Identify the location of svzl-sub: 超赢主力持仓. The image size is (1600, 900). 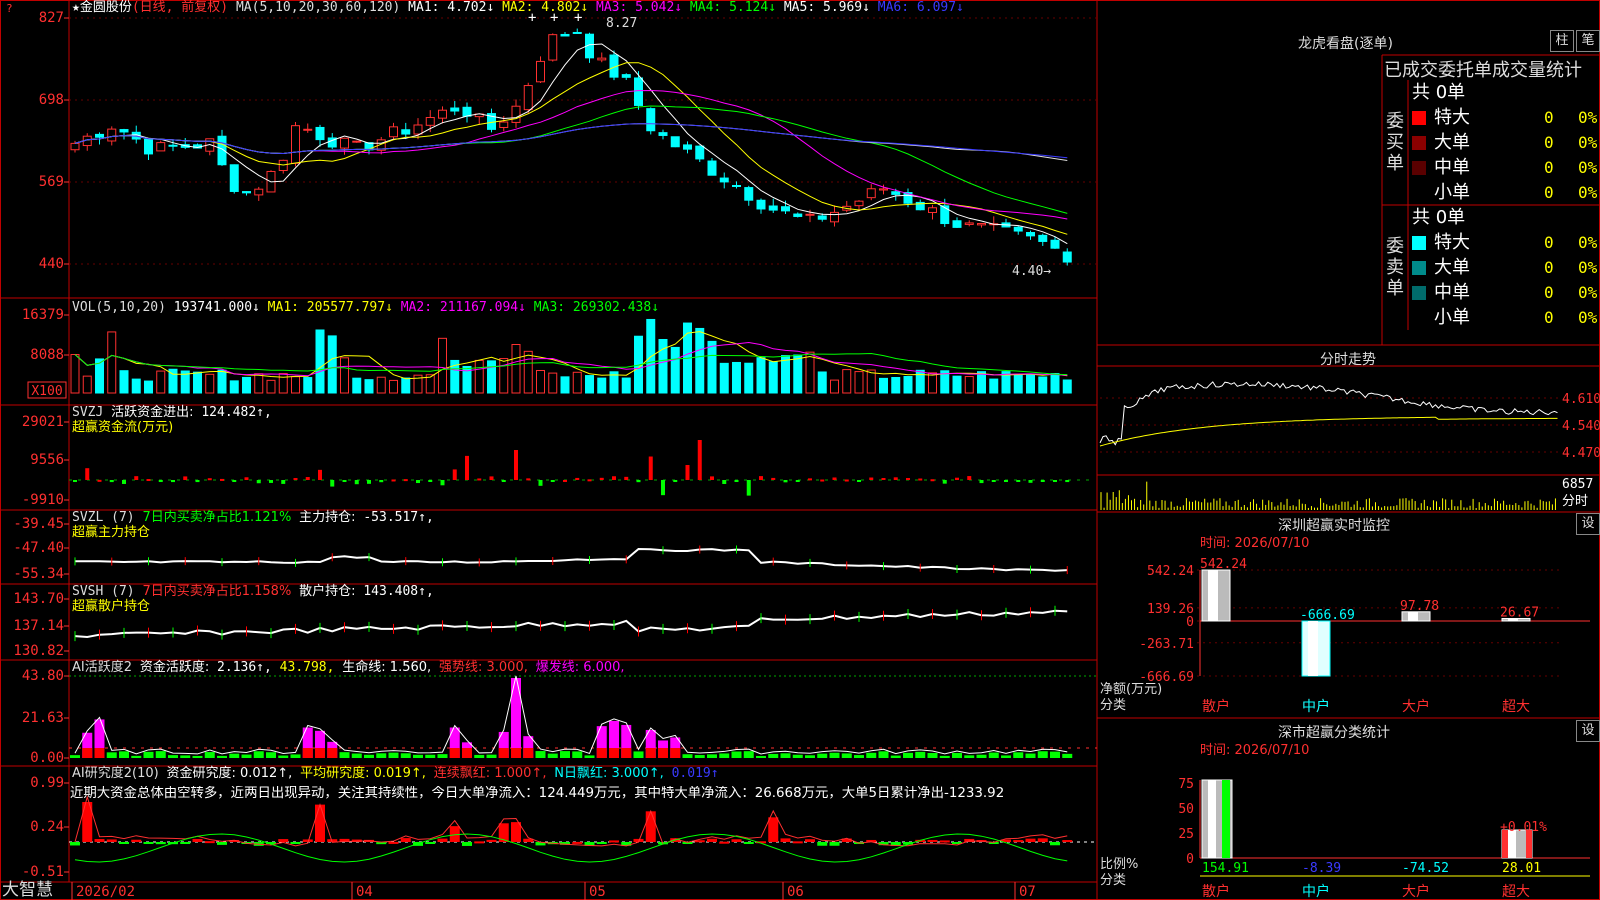
(111, 532).